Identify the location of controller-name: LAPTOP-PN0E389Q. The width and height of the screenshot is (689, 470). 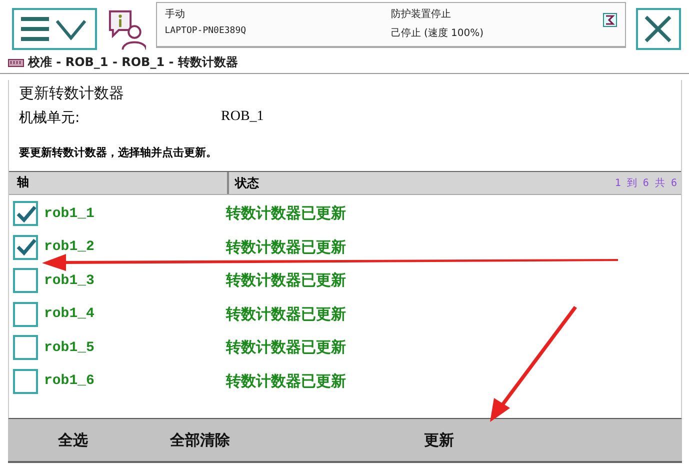
(205, 31).